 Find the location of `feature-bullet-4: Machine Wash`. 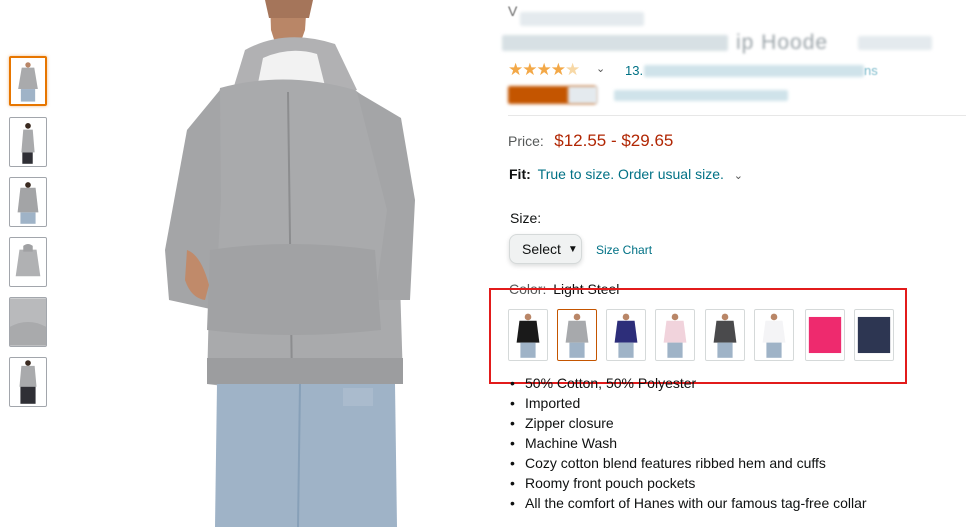

feature-bullet-4: Machine Wash is located at coordinates (687, 443).